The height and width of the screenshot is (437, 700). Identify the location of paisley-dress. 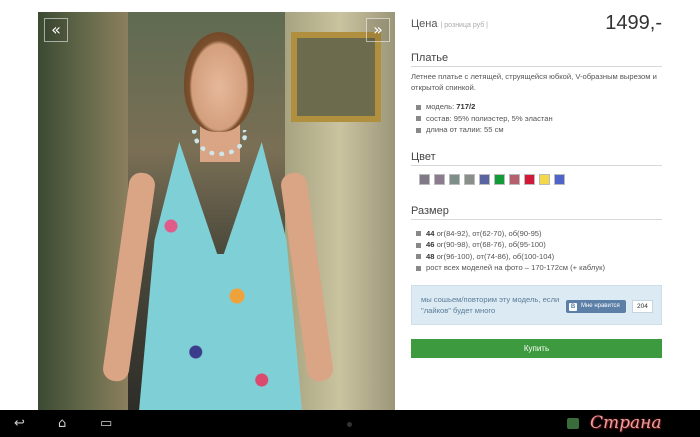
(220, 276).